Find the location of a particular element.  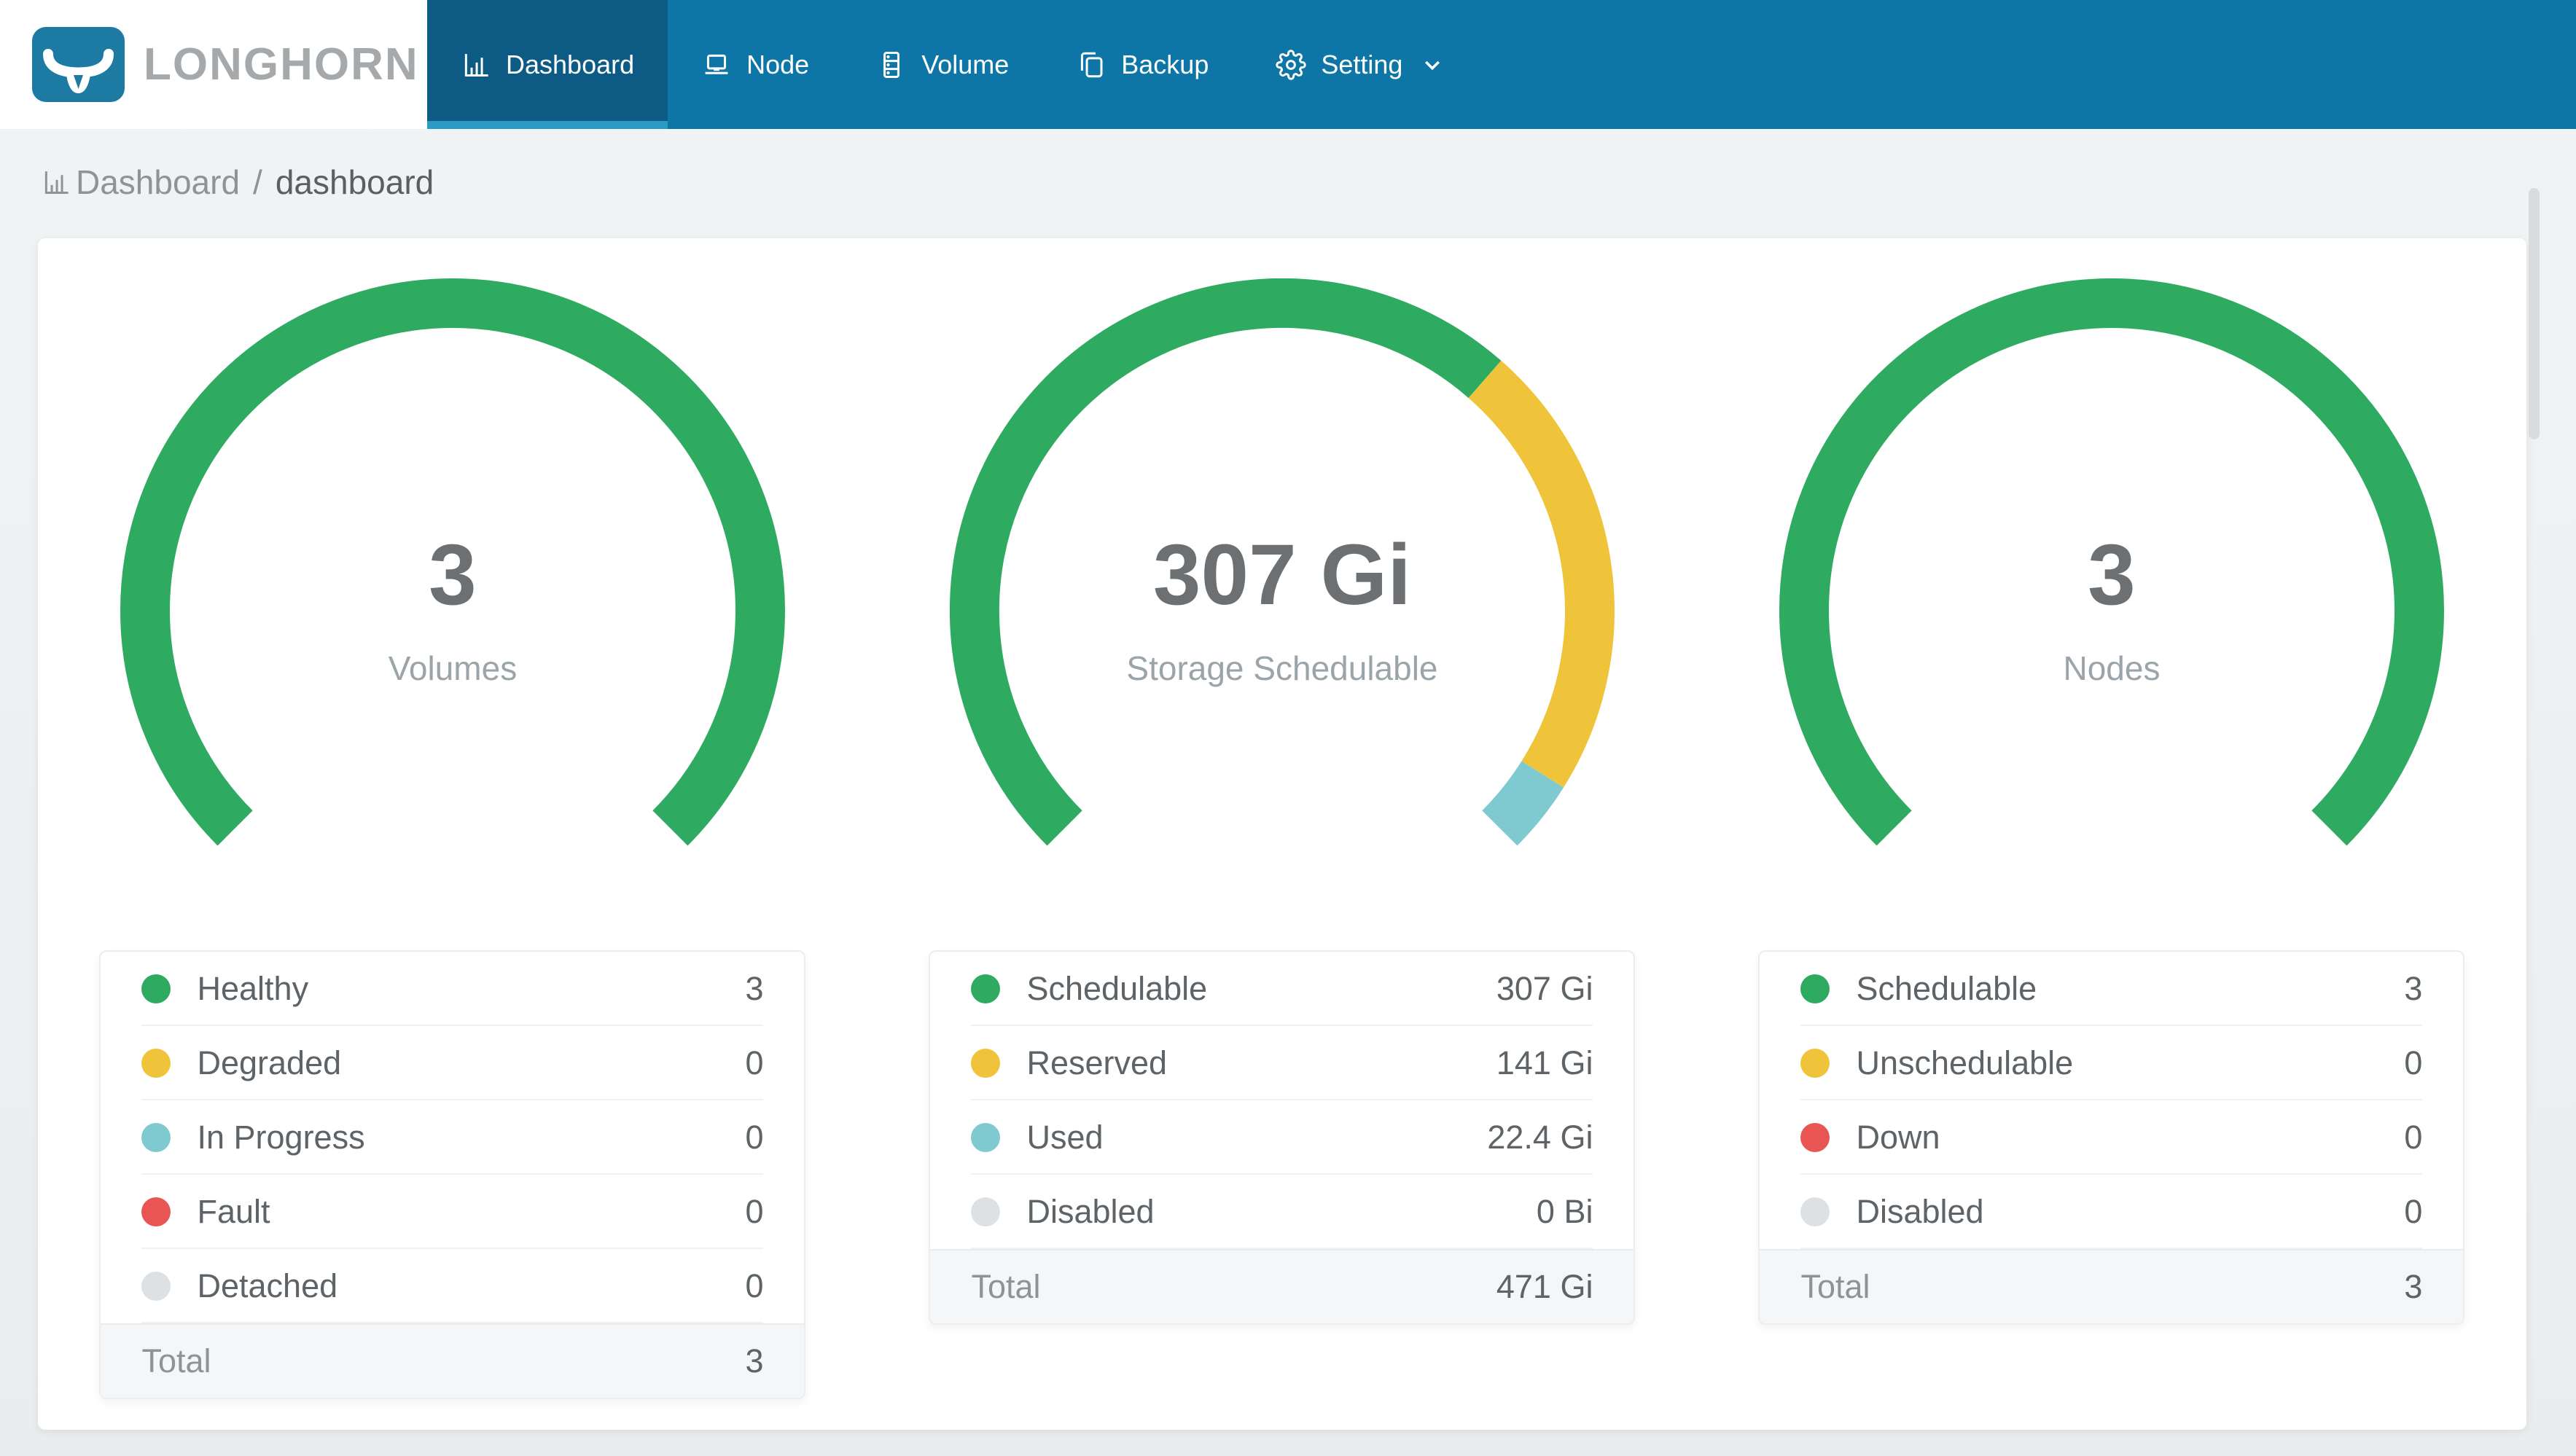

volume-icon is located at coordinates (892, 65).